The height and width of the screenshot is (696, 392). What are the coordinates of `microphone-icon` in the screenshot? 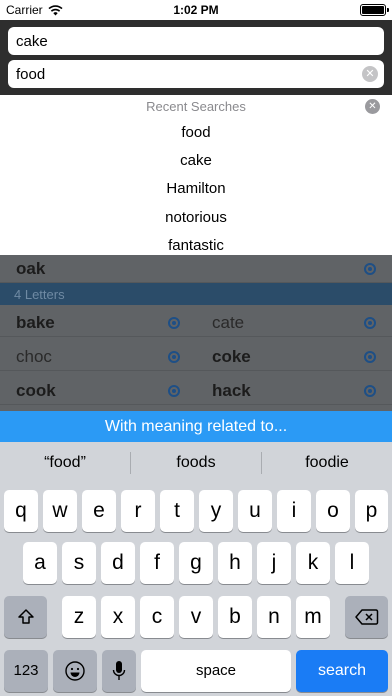 It's located at (119, 671).